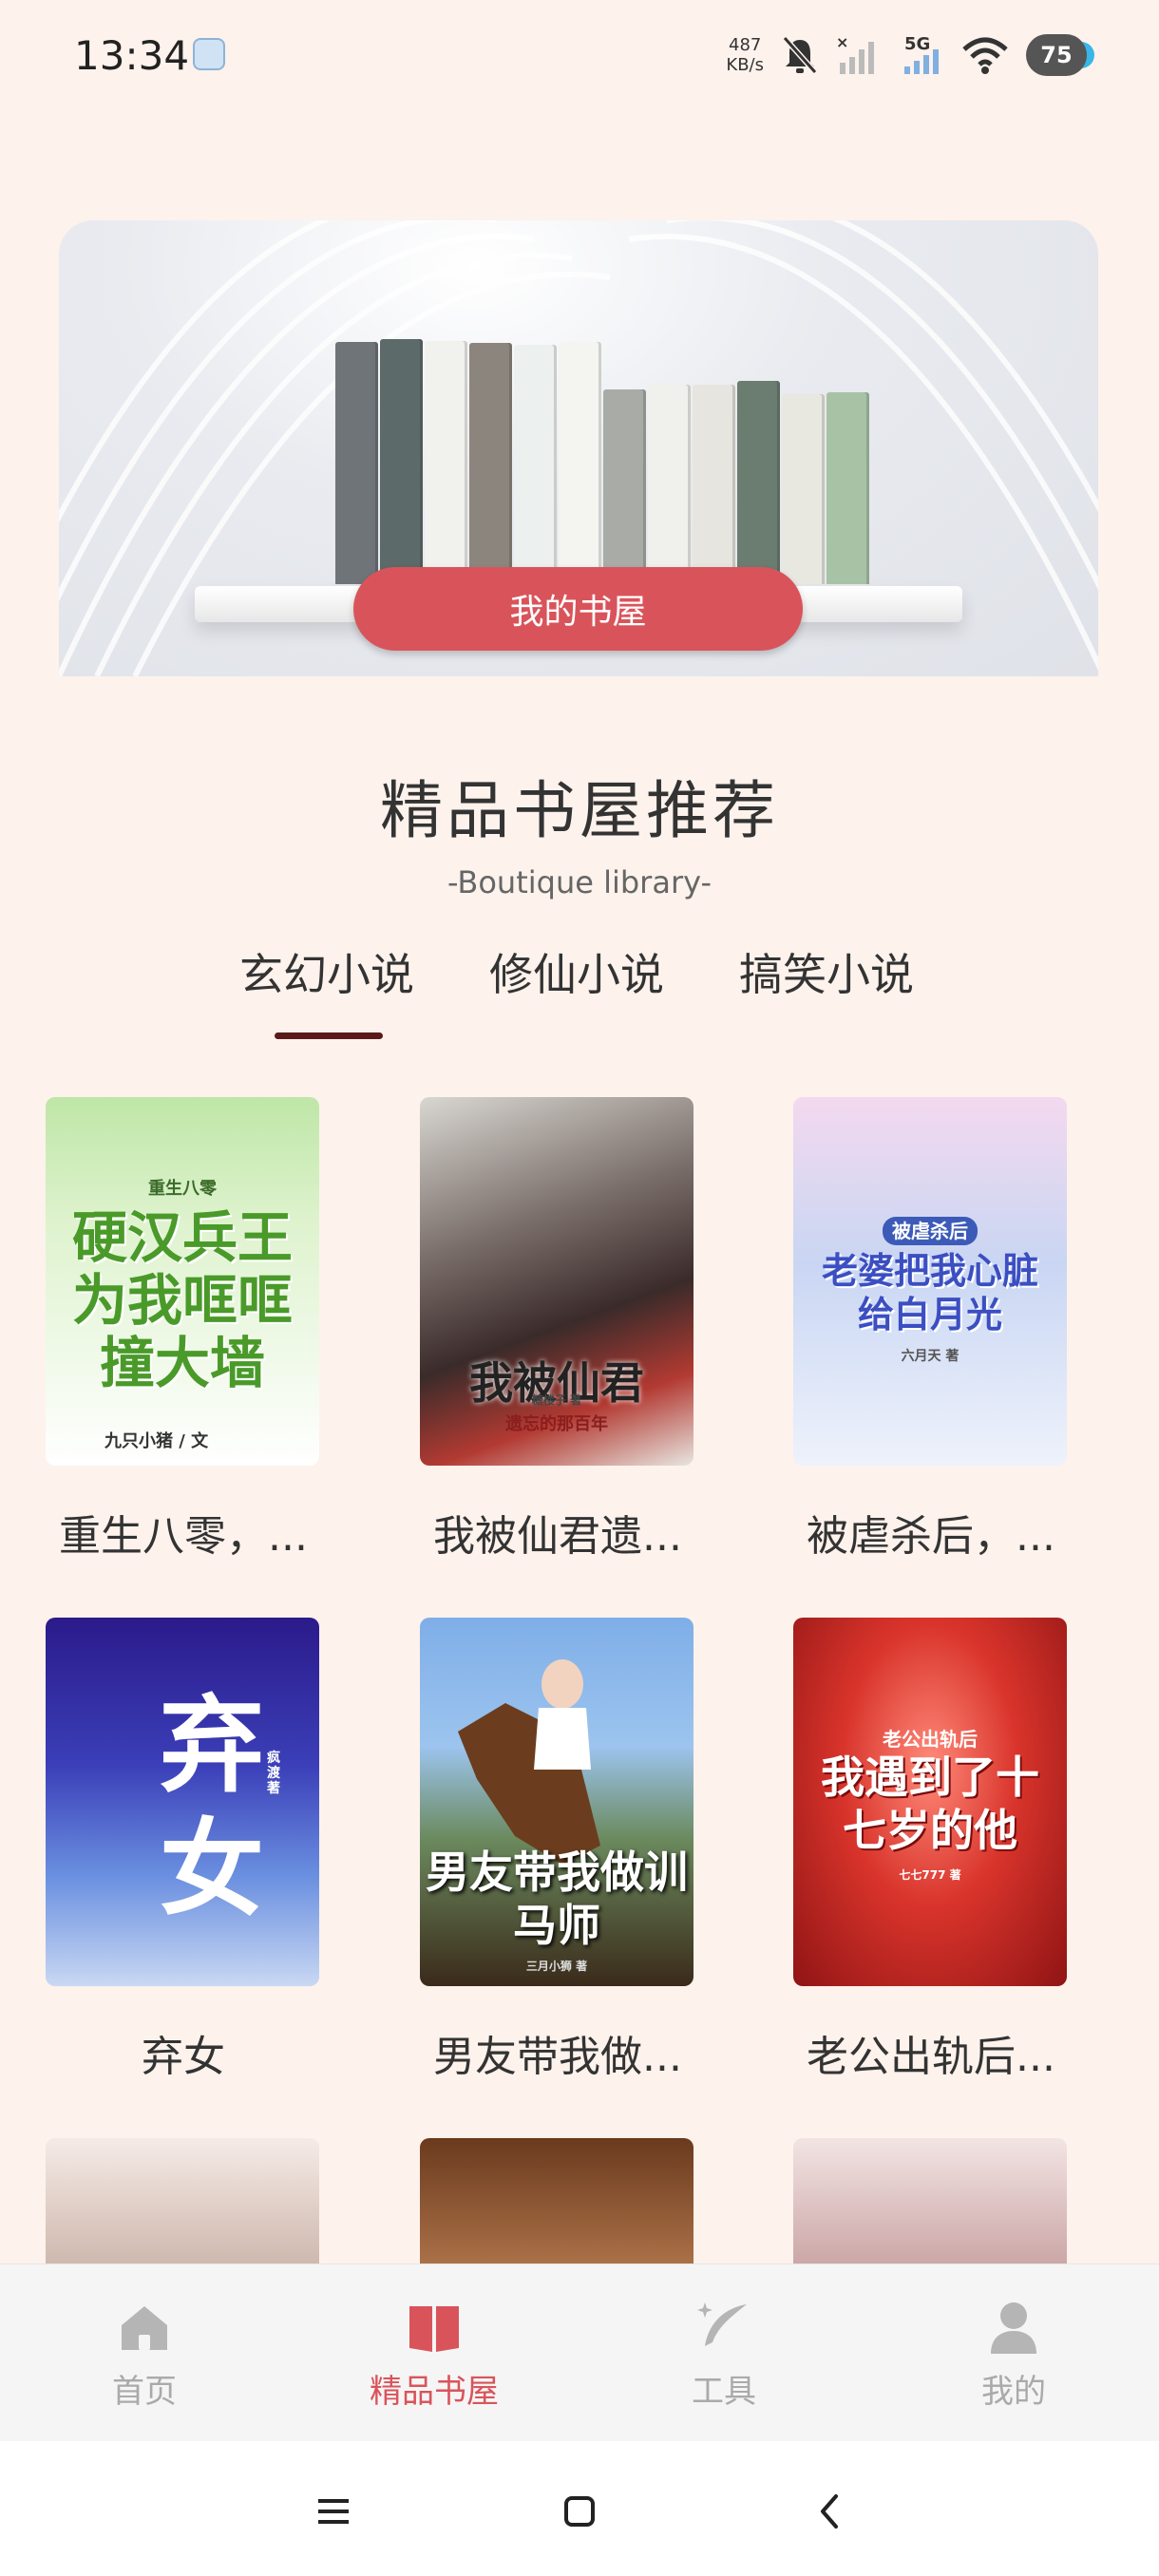 This screenshot has width=1159, height=2576. What do you see at coordinates (578, 609) in the screenshot?
I see `my-bookshelf-button: 我的书屋` at bounding box center [578, 609].